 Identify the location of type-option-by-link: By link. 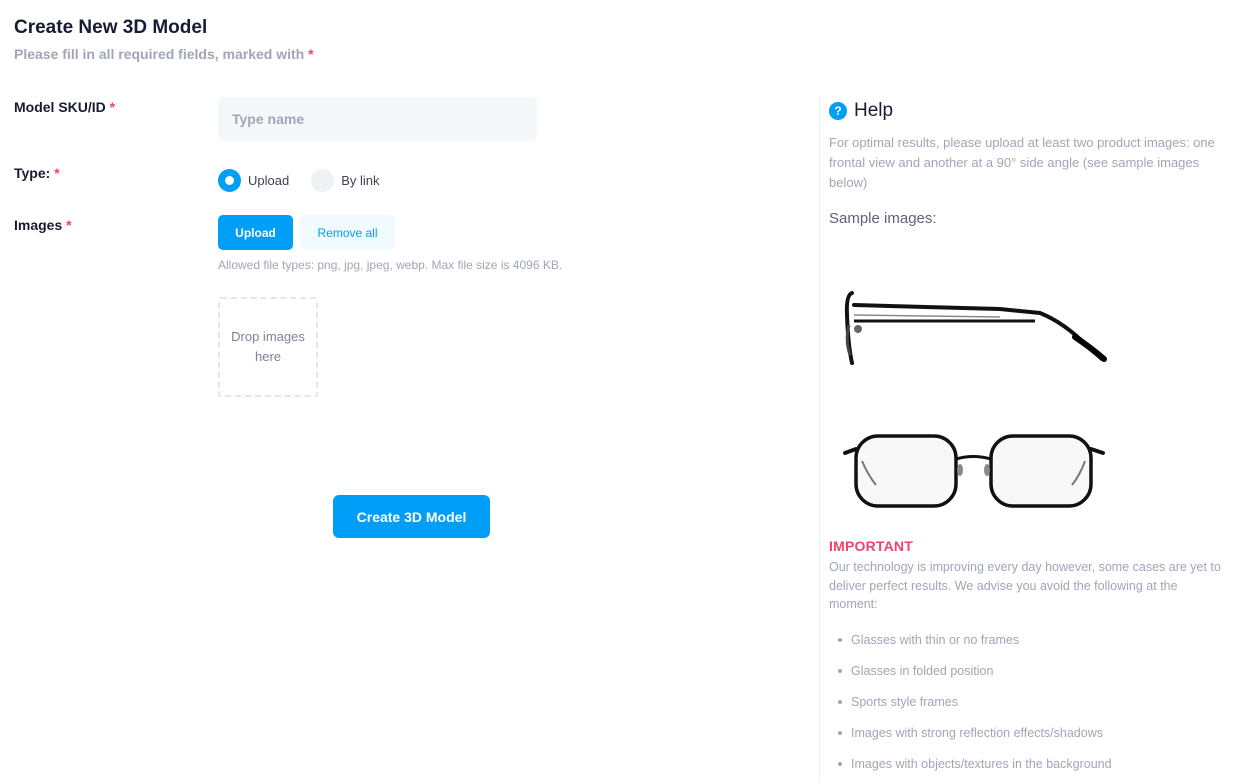
(345, 180).